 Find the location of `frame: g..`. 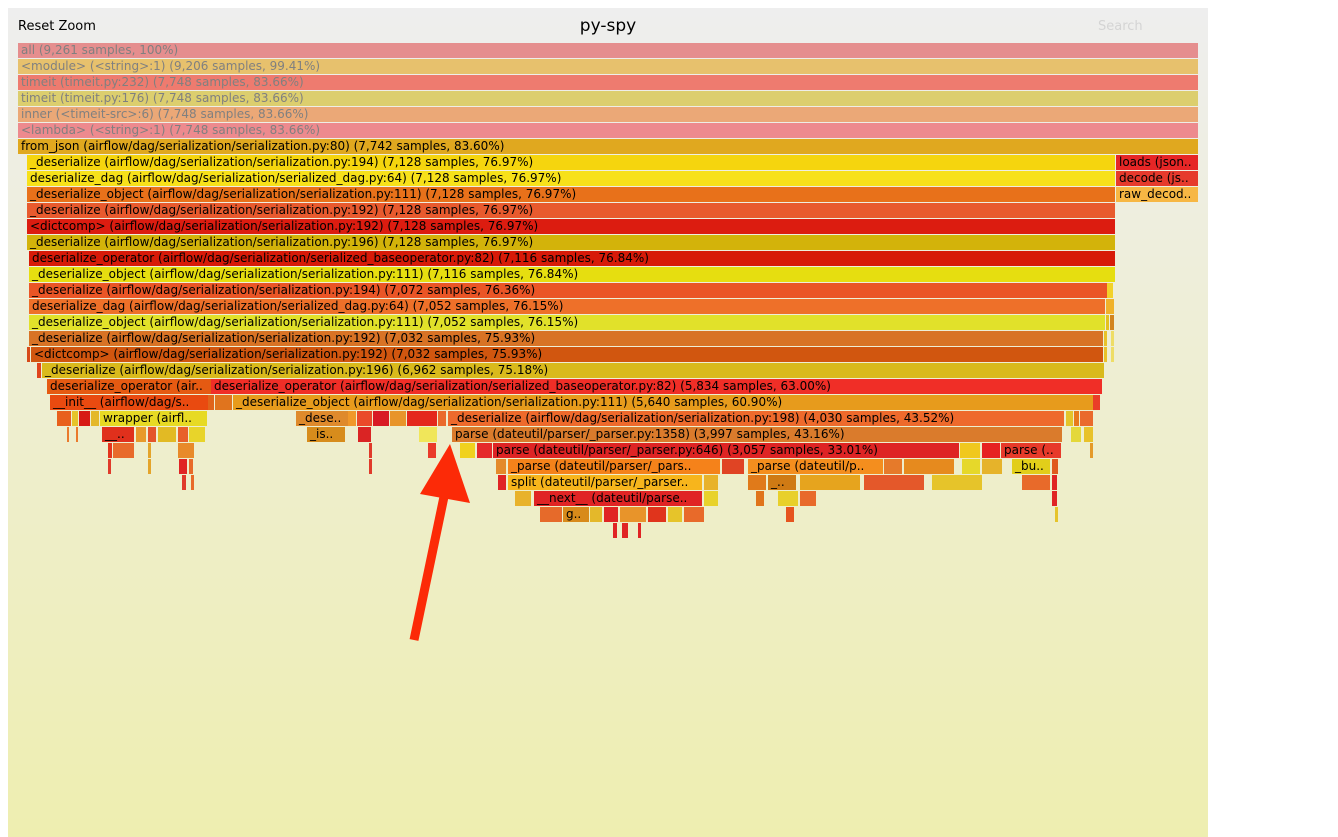

frame: g.. is located at coordinates (576, 514).